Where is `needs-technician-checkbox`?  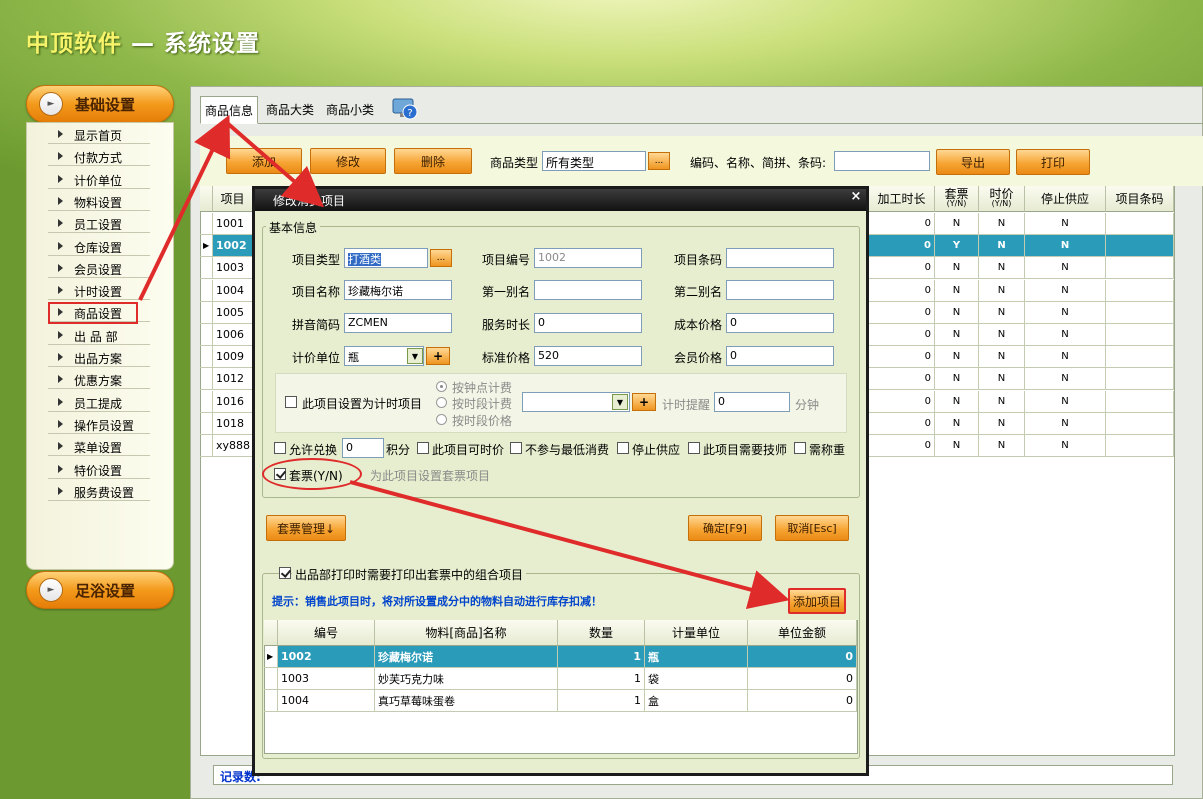
needs-technician-checkbox is located at coordinates (694, 448).